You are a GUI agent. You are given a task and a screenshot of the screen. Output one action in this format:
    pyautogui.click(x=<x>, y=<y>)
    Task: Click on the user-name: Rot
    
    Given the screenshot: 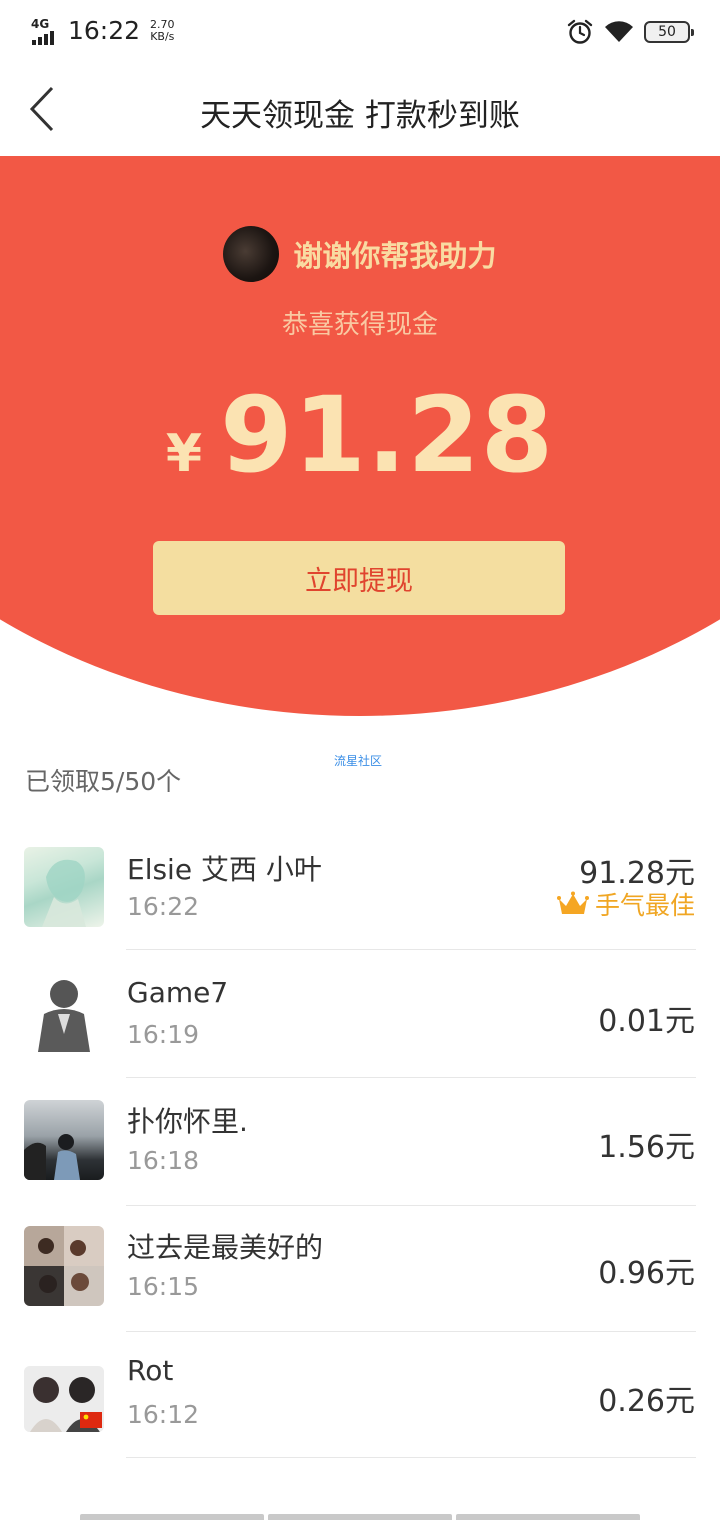 What is the action you would take?
    pyautogui.click(x=150, y=1370)
    